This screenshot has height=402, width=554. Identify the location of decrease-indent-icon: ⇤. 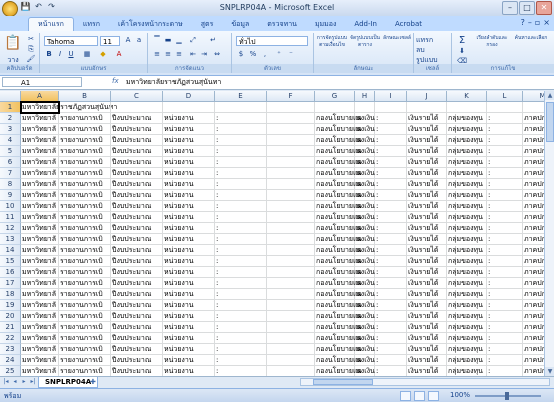
(193, 54).